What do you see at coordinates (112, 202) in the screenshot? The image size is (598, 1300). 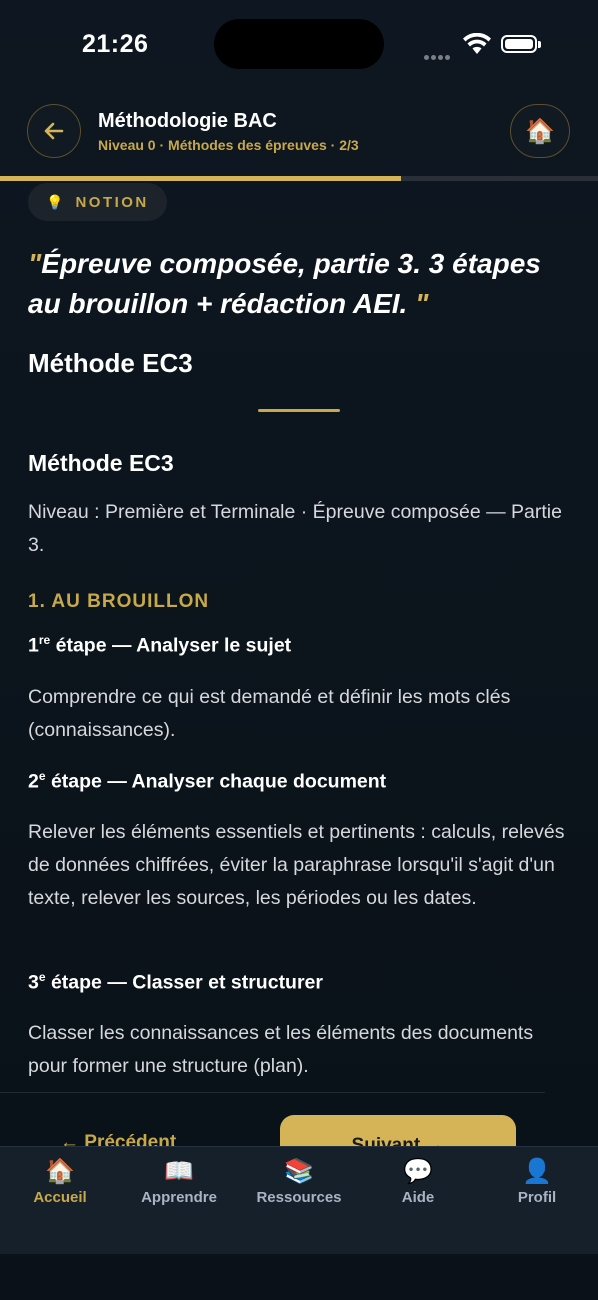 I see `badge-label: NOTION` at bounding box center [112, 202].